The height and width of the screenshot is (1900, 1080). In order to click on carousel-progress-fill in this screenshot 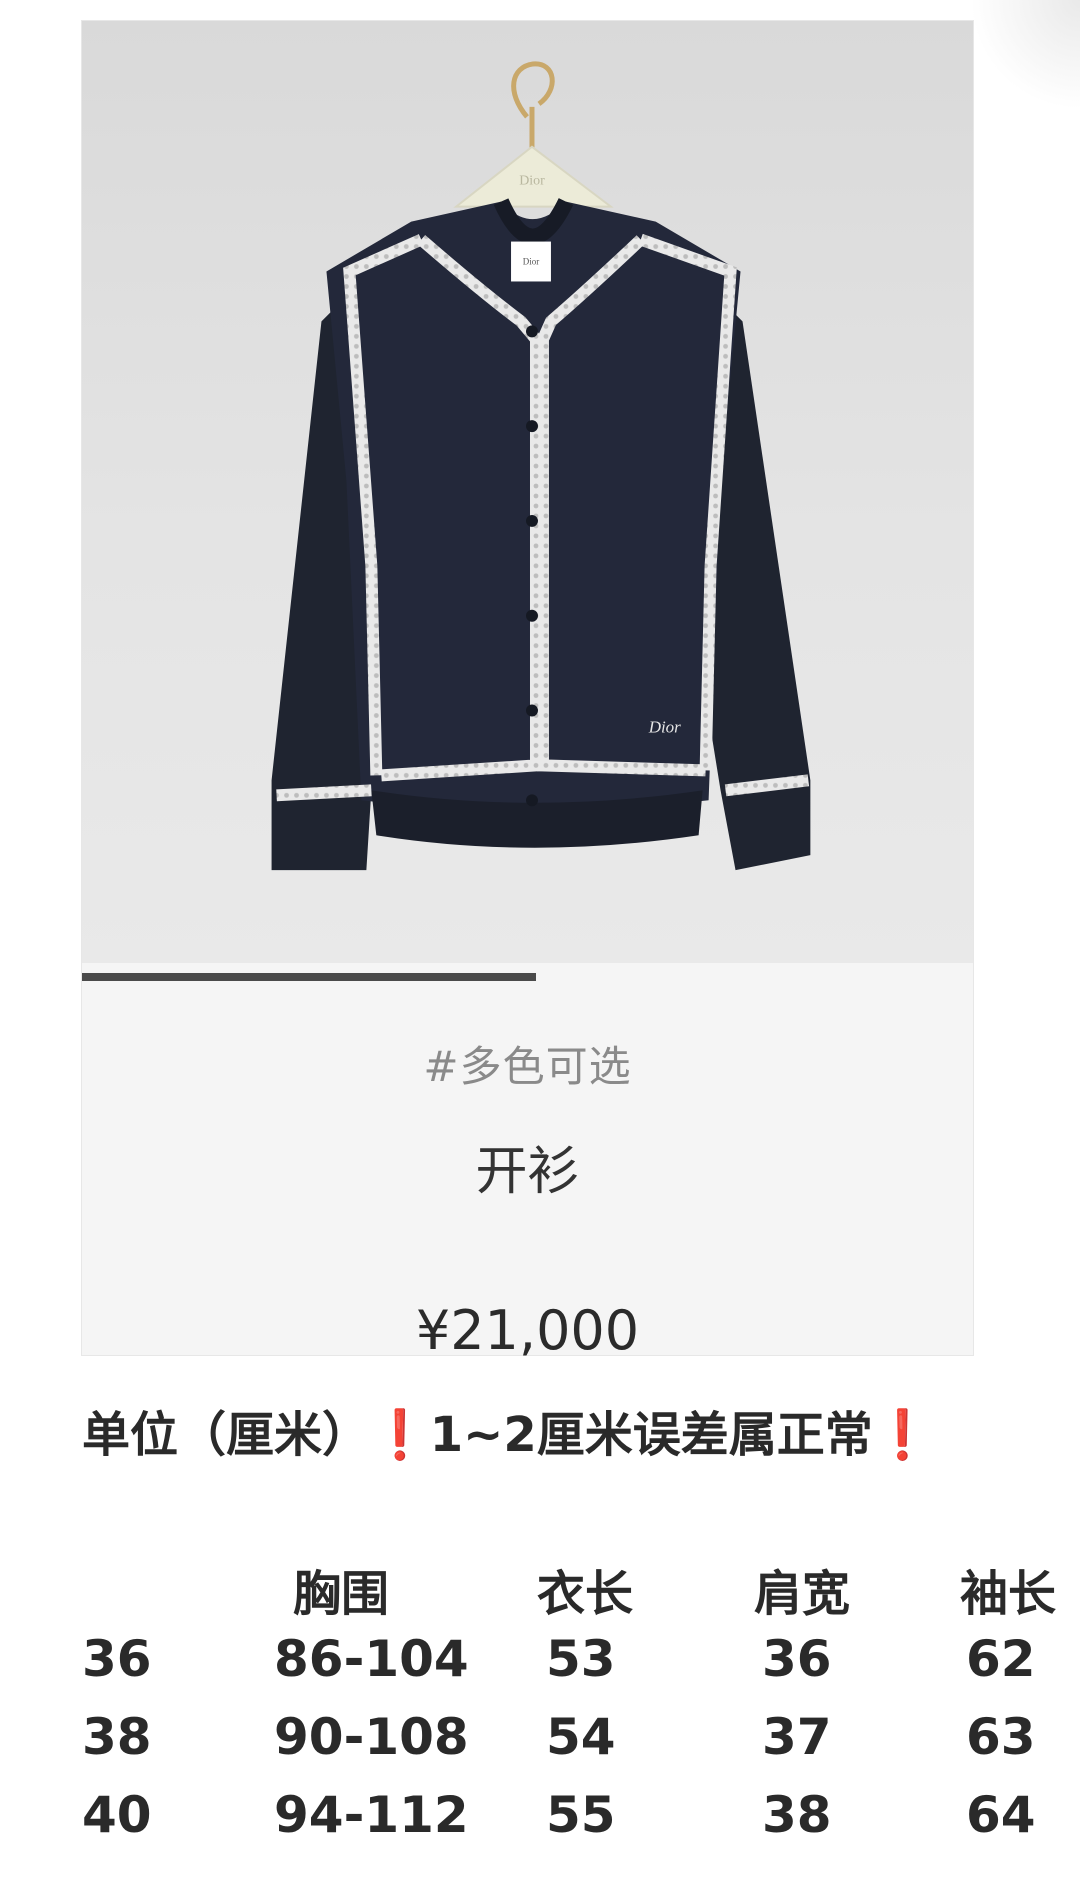, I will do `click(309, 977)`.